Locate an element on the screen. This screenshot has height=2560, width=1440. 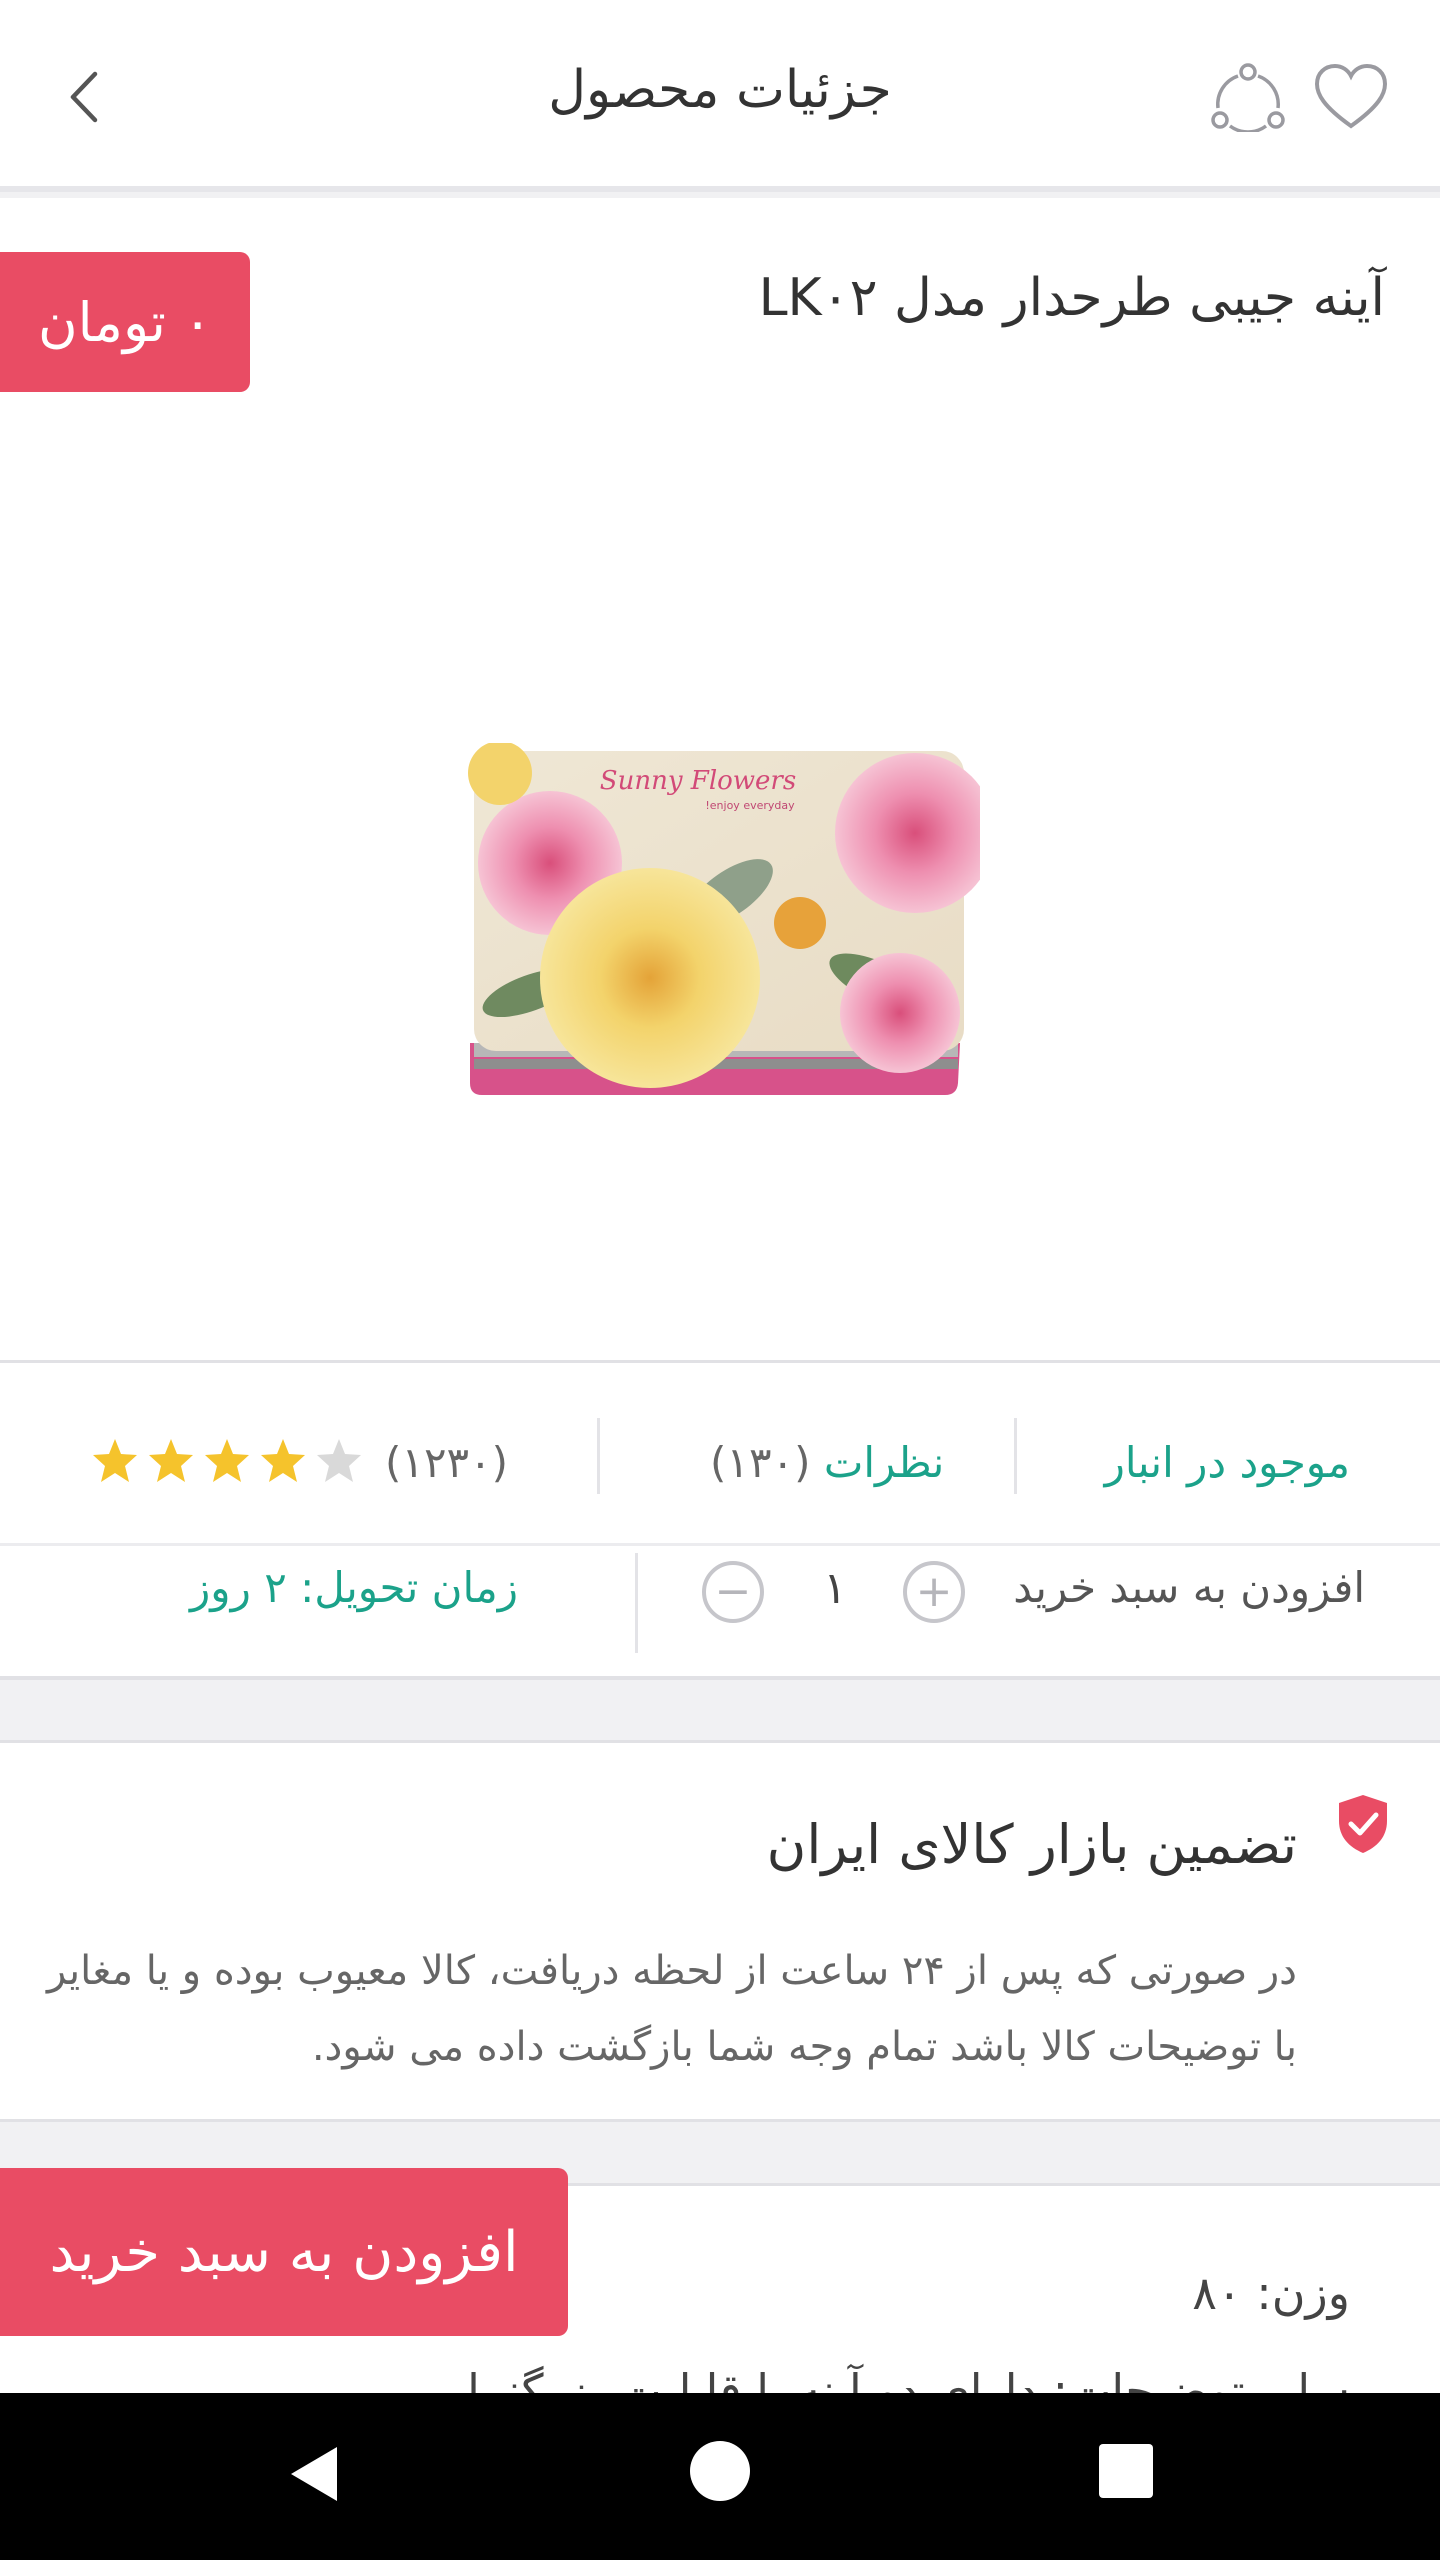
product-brand-text: Sunny Flowers is located at coordinates (698, 781).